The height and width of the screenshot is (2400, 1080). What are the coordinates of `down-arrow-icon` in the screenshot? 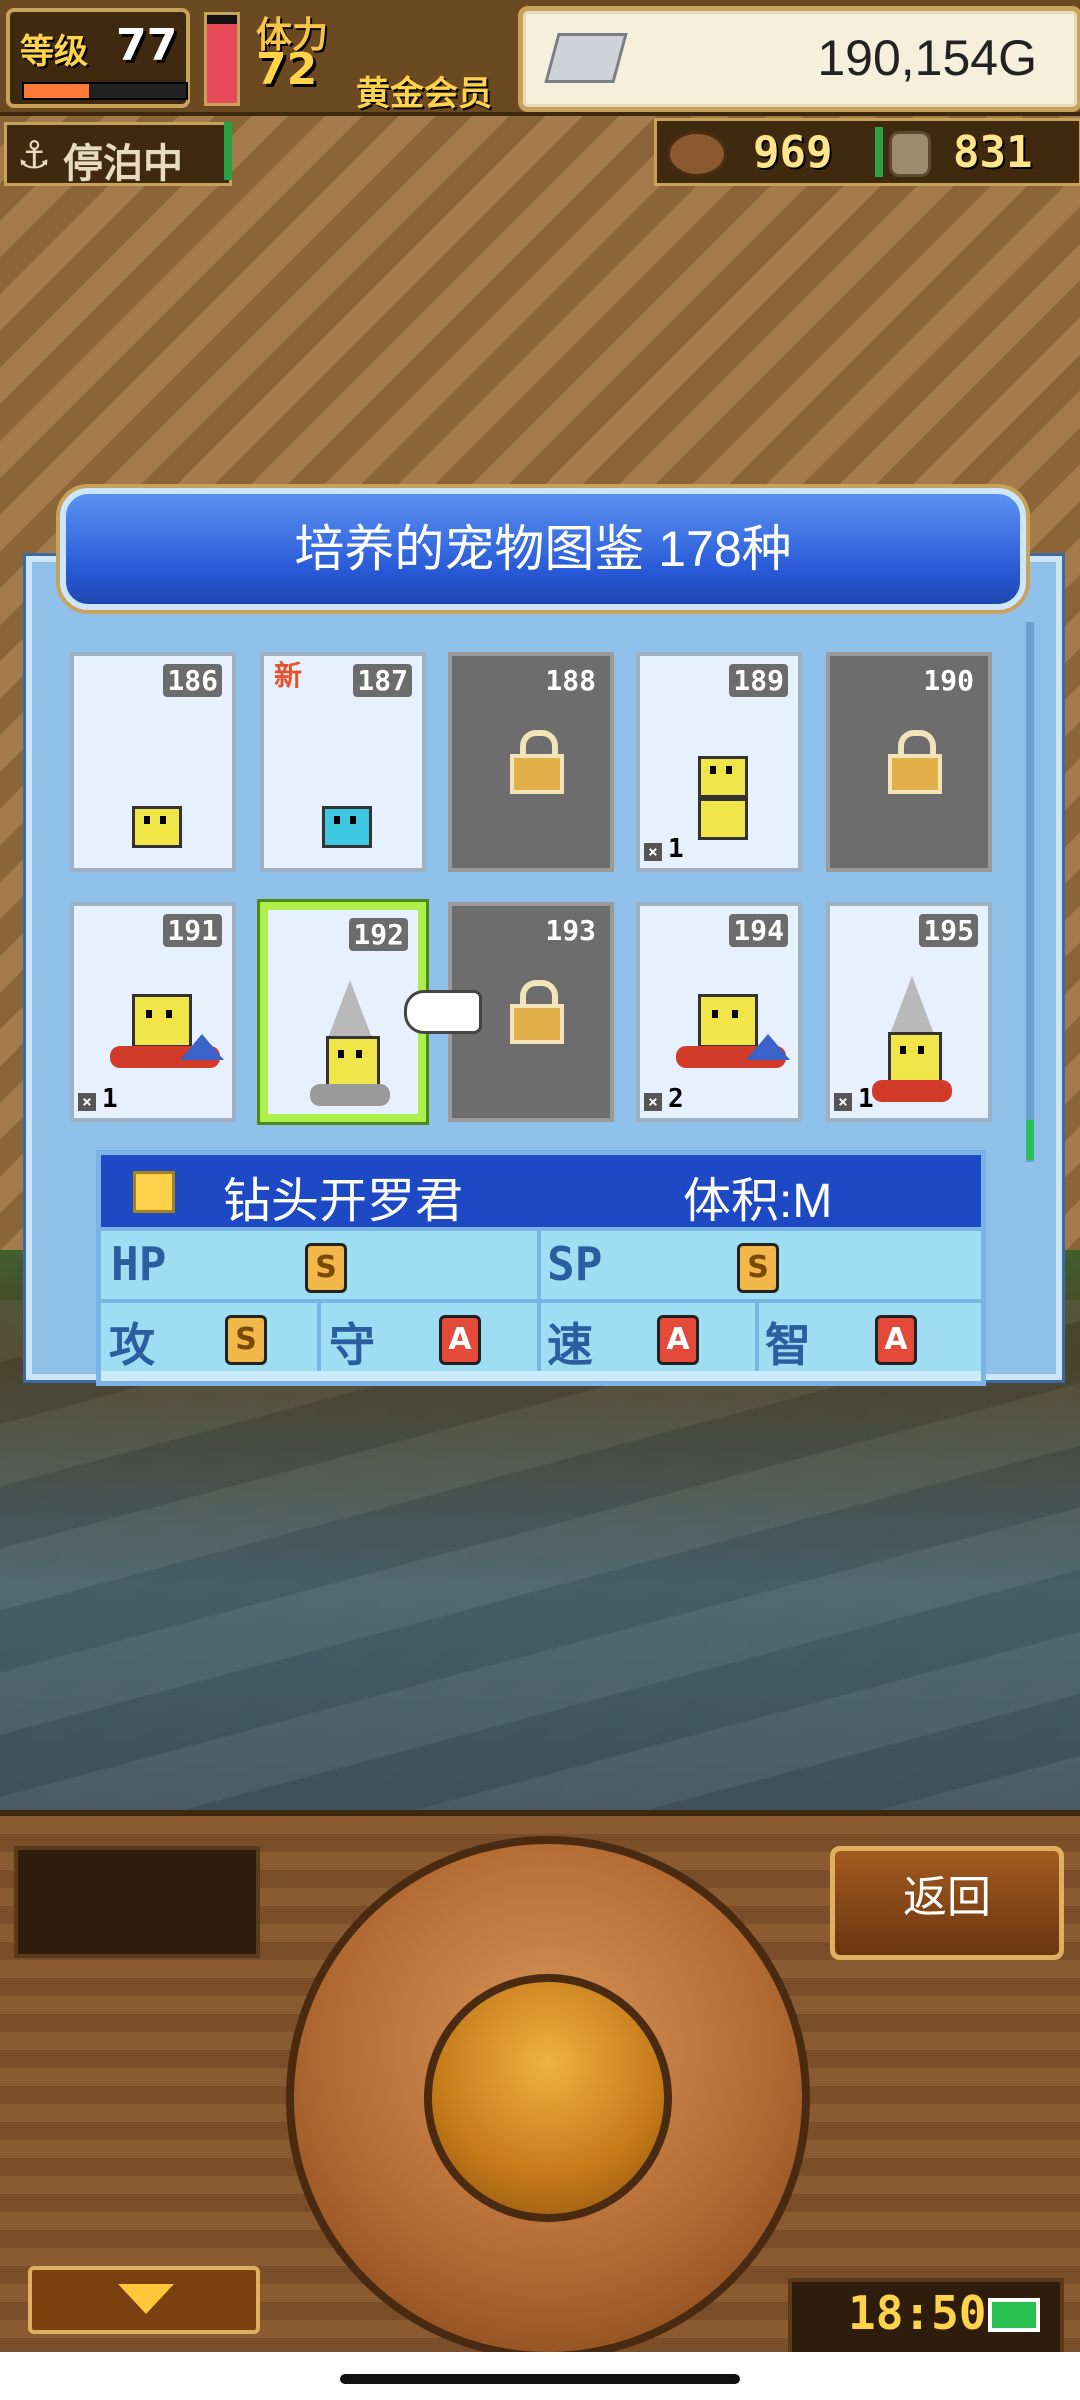 It's located at (146, 2299).